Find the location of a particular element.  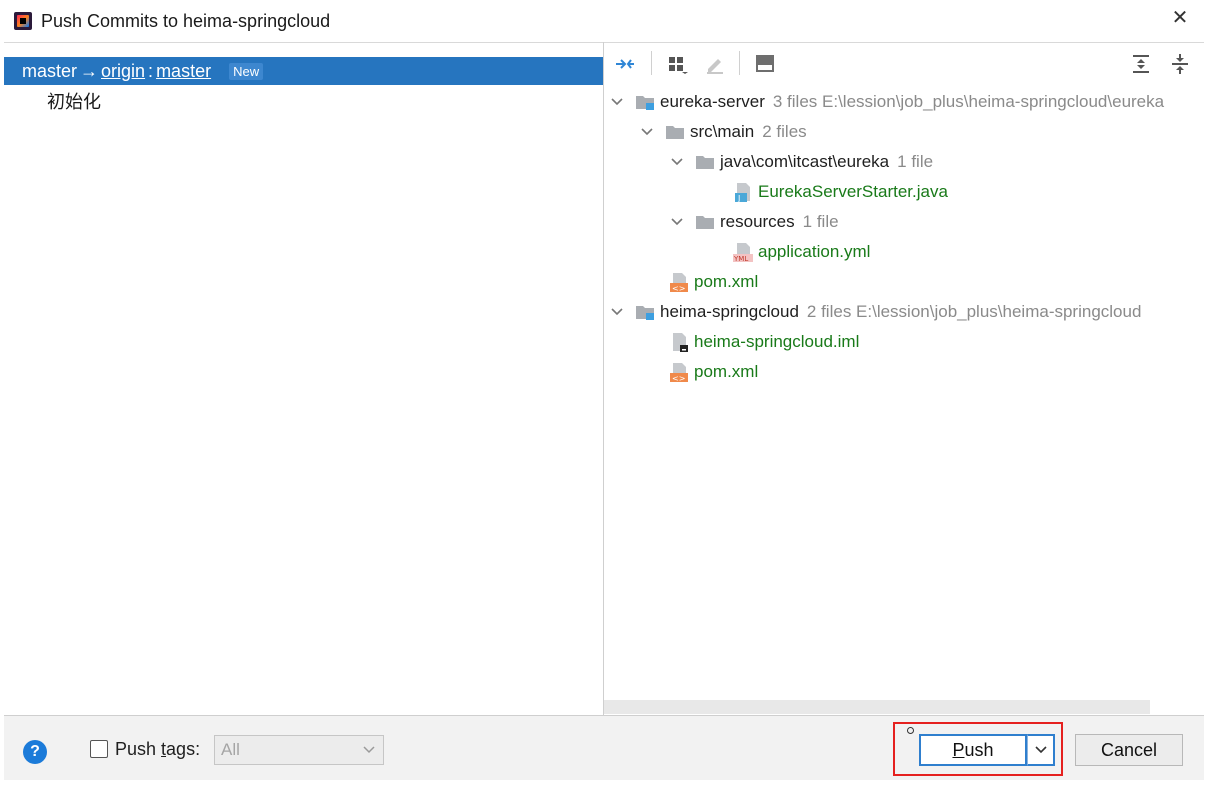

tree-node-name: heima-springcloud.iml is located at coordinates (777, 341).